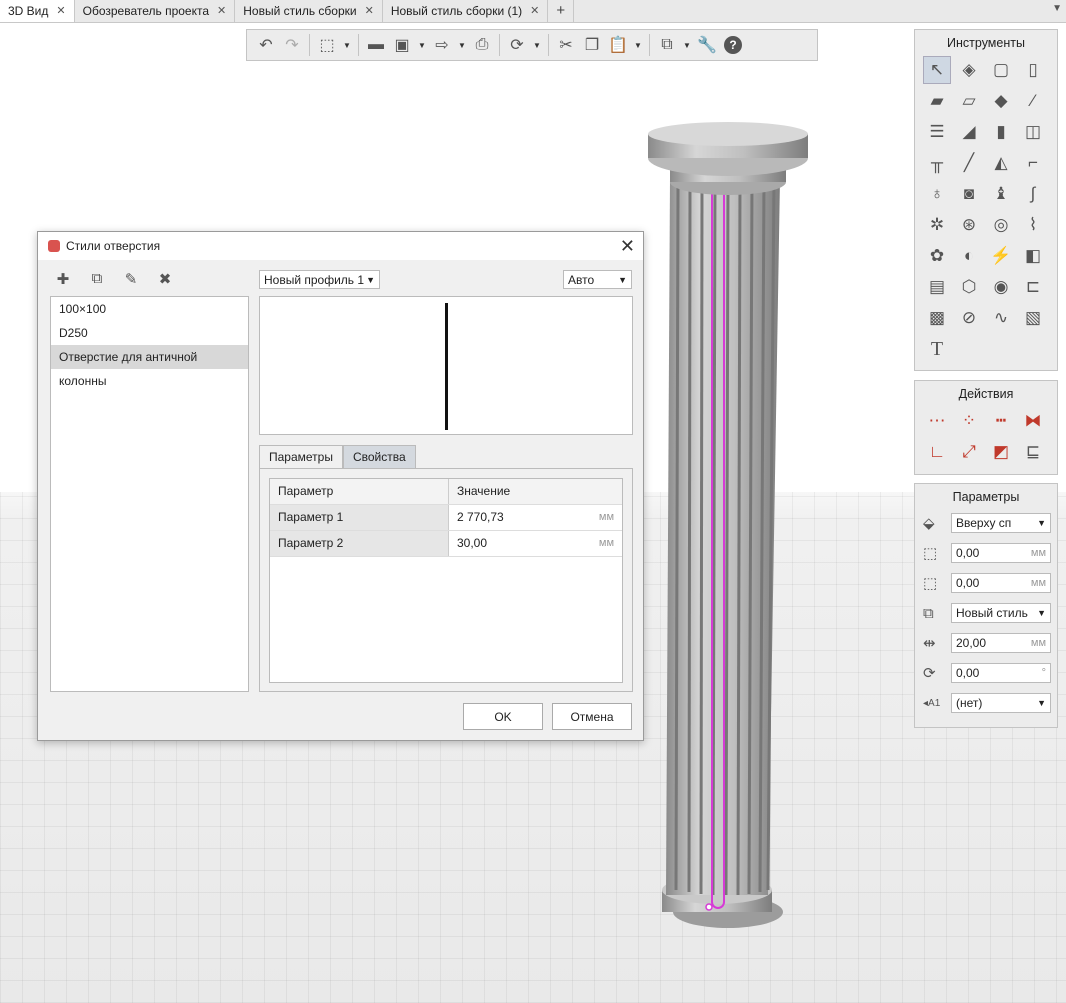  I want to click on text-tool-icon: T, so click(937, 349).